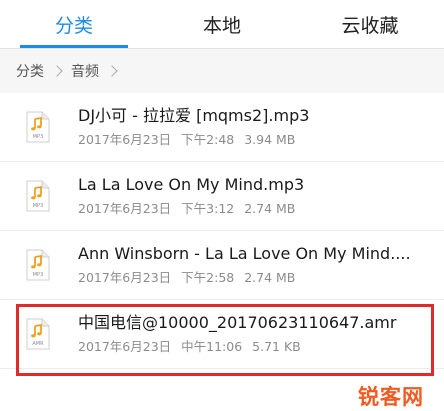 Image resolution: width=444 pixels, height=411 pixels. What do you see at coordinates (270, 139) in the screenshot?
I see `file-size: 3.94 MB` at bounding box center [270, 139].